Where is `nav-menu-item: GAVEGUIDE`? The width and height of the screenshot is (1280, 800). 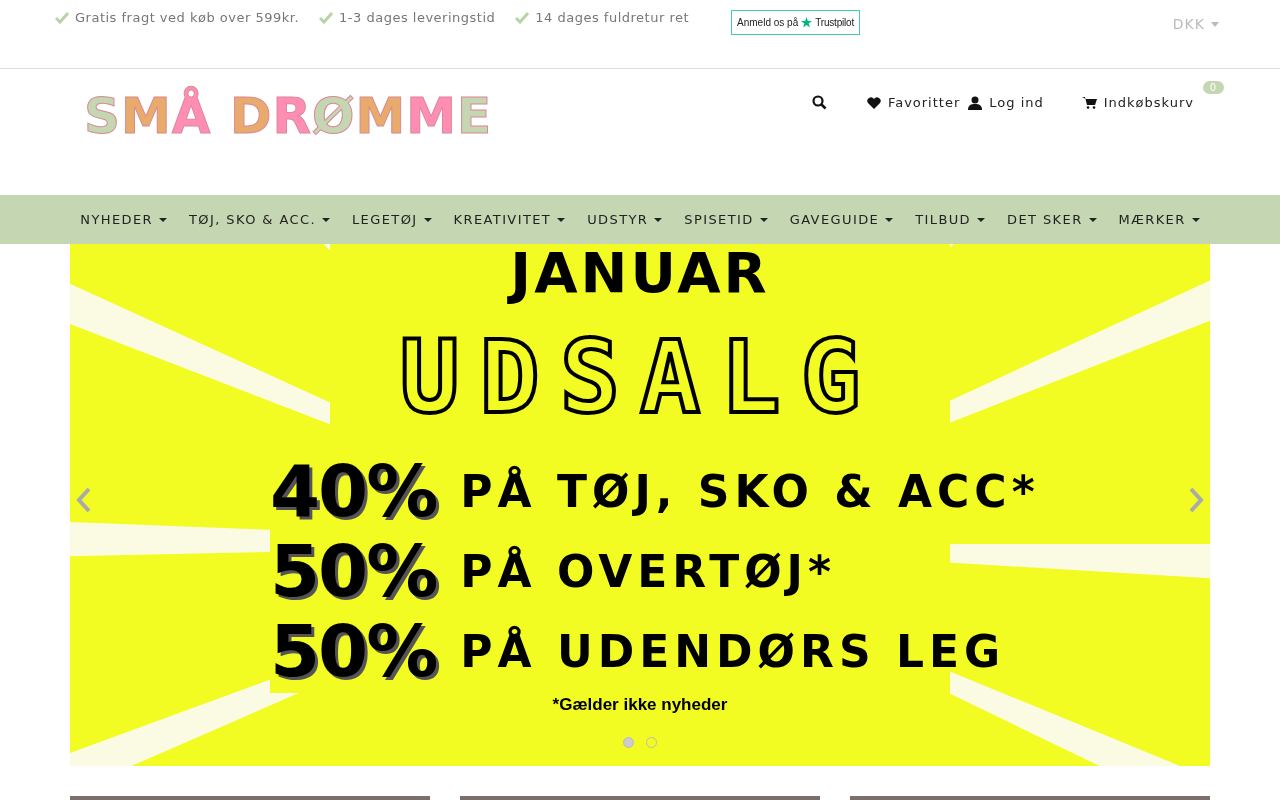 nav-menu-item: GAVEGUIDE is located at coordinates (841, 219).